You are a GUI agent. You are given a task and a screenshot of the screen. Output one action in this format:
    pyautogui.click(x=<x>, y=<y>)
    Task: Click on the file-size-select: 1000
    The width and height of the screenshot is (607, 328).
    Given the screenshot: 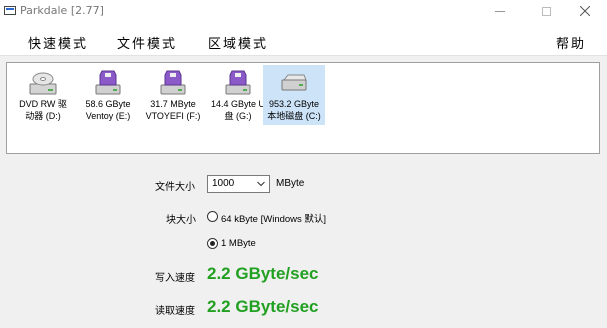 What is the action you would take?
    pyautogui.click(x=238, y=184)
    